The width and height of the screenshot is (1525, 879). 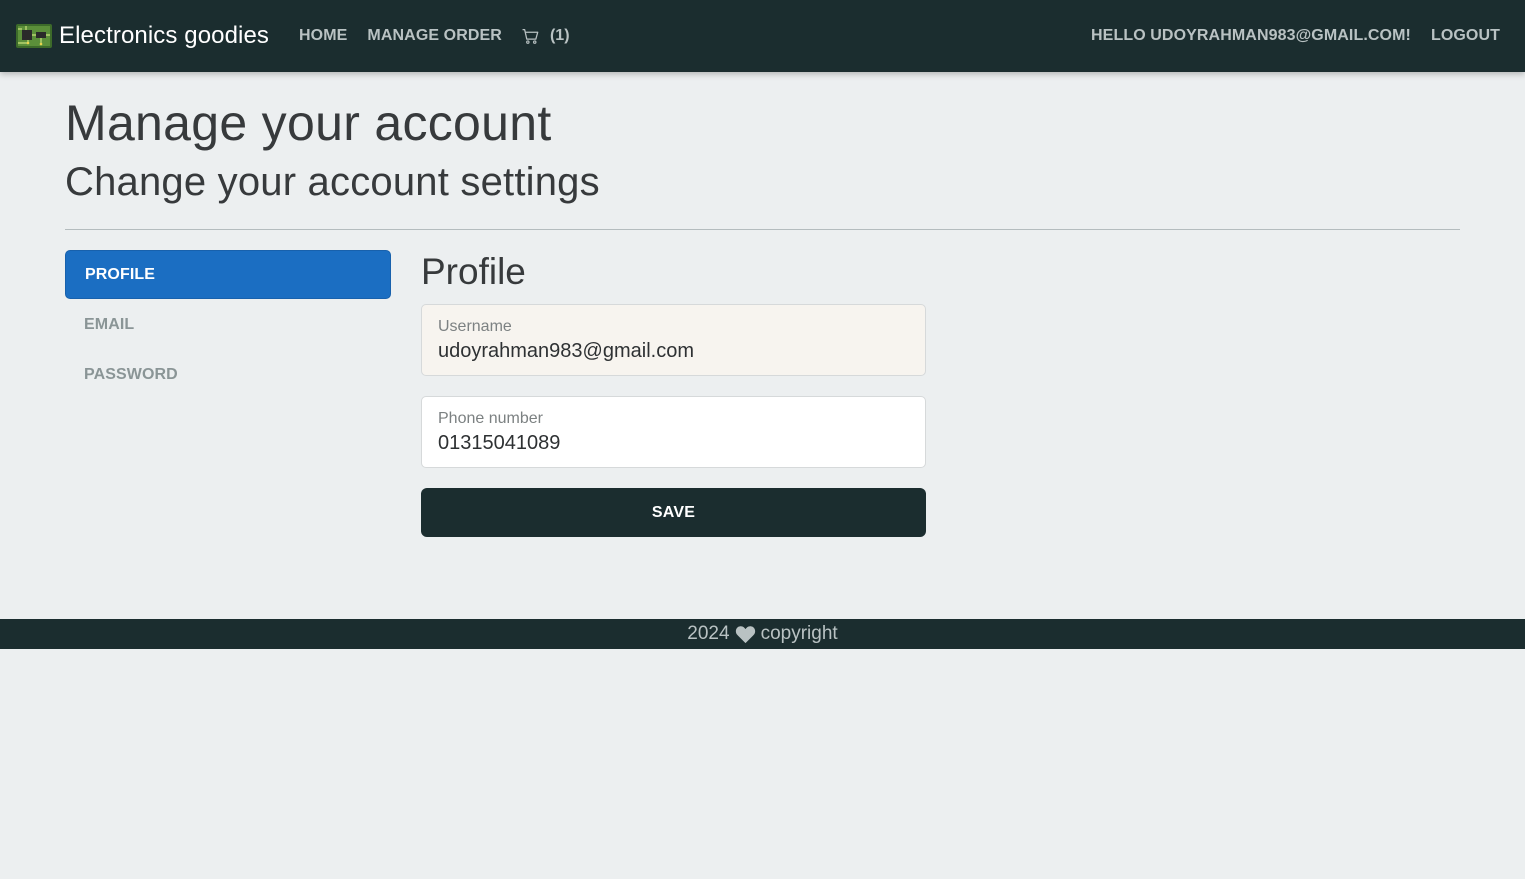 I want to click on logout-button: Logout, so click(x=1465, y=36).